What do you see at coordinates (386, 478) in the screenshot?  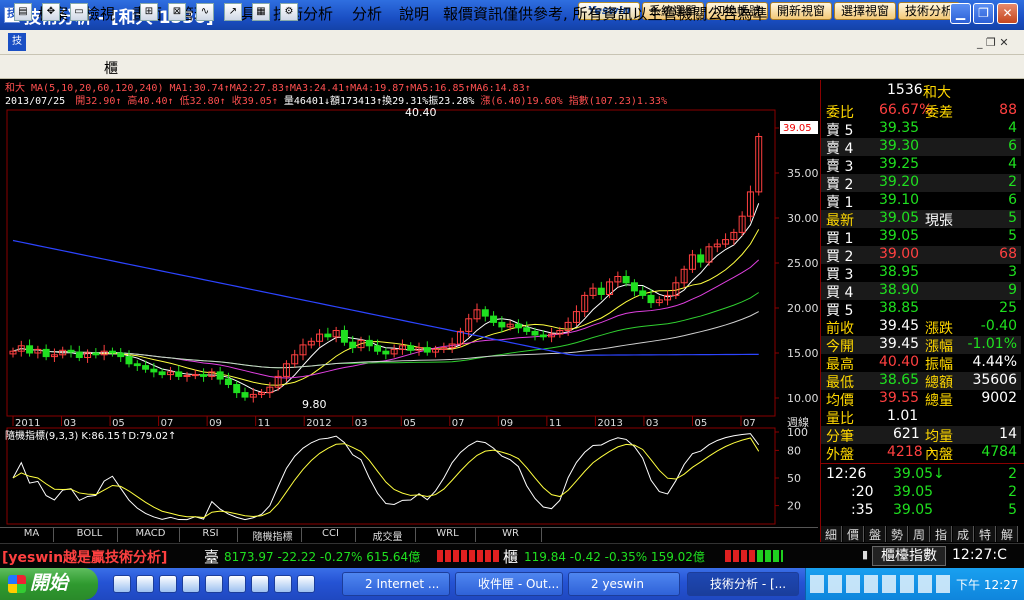 I see `d-line` at bounding box center [386, 478].